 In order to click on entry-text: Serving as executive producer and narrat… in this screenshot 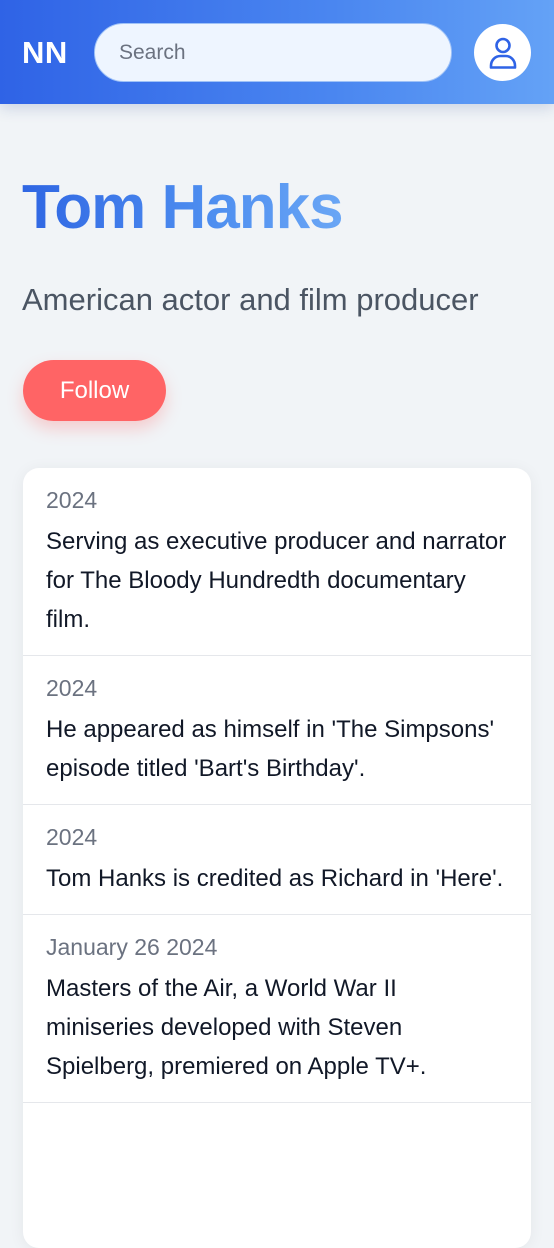, I will do `click(276, 580)`.